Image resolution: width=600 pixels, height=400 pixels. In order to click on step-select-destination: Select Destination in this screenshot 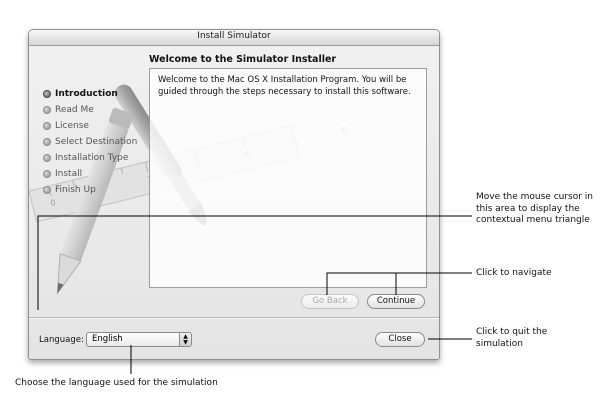, I will do `click(90, 142)`.